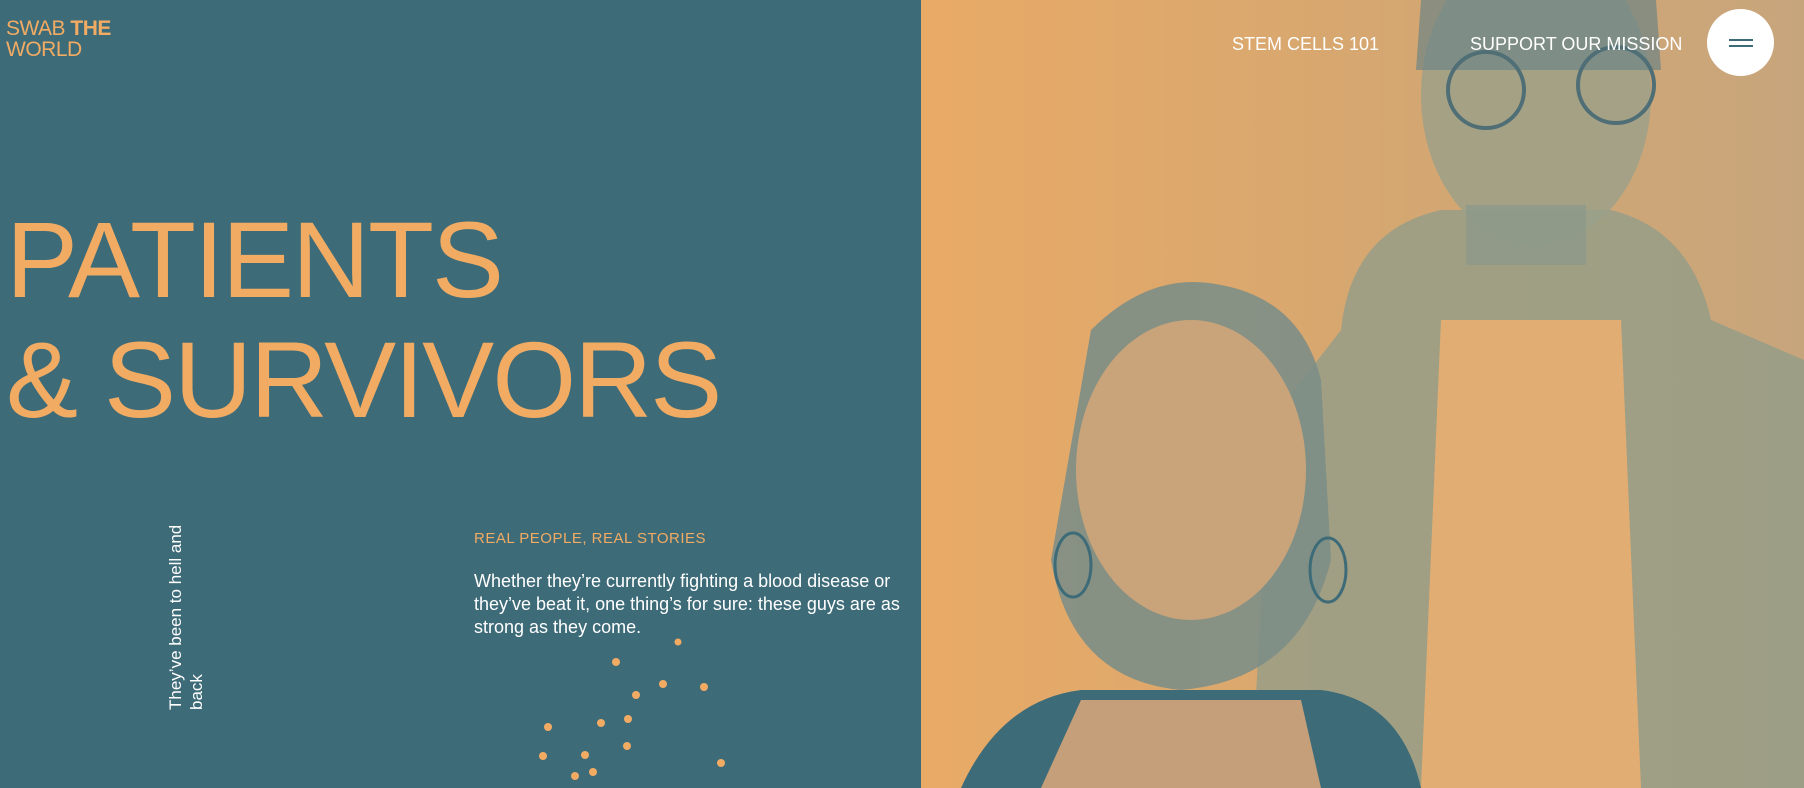 This screenshot has width=1804, height=788. What do you see at coordinates (590, 538) in the screenshot?
I see `section-eyebrow: REAL PEOPLE, REAL STORIES` at bounding box center [590, 538].